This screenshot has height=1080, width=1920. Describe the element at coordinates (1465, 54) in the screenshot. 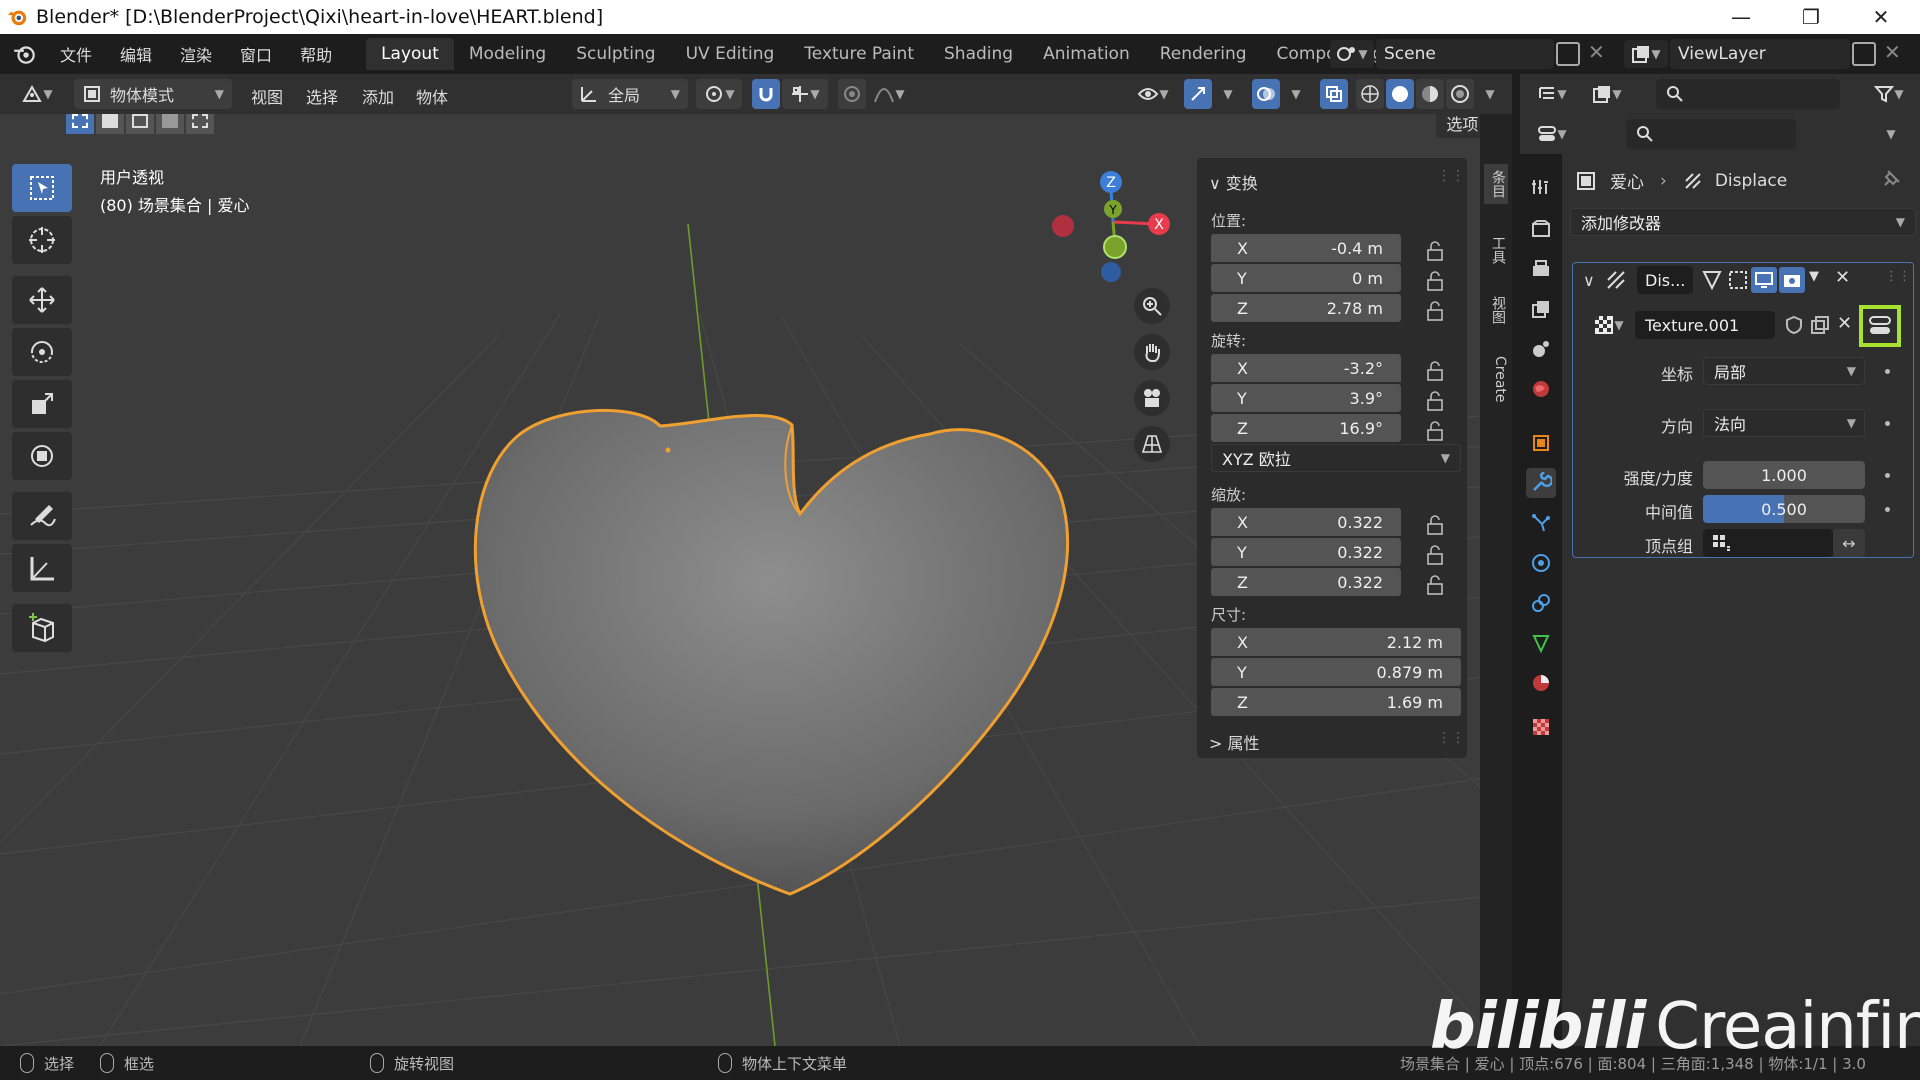

I see `scene-name-field: Scene` at that location.